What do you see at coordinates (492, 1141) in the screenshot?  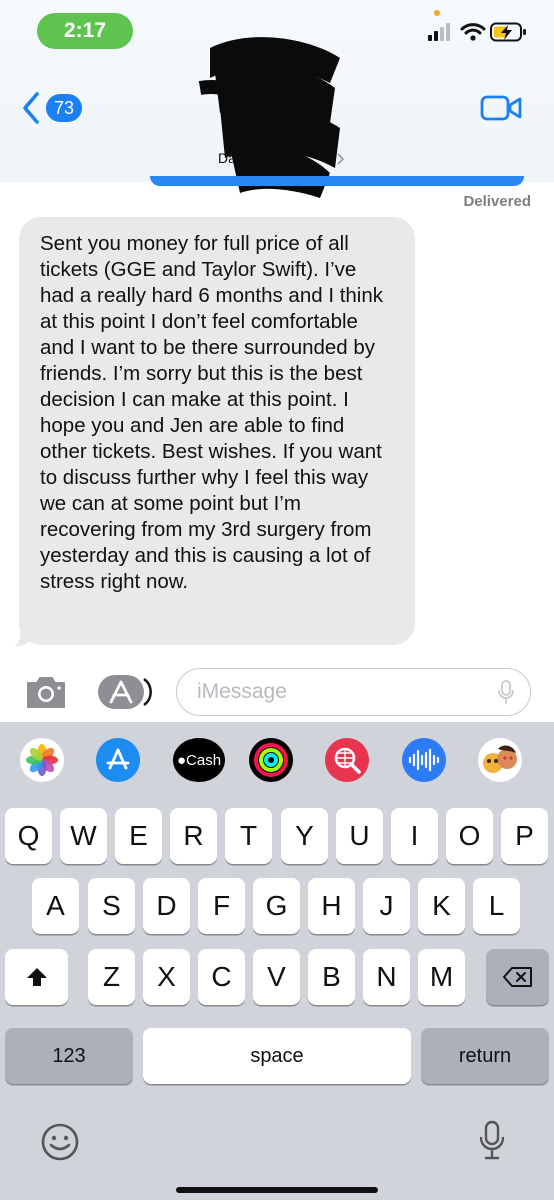 I see `keyboard-dictation-mic-icon` at bounding box center [492, 1141].